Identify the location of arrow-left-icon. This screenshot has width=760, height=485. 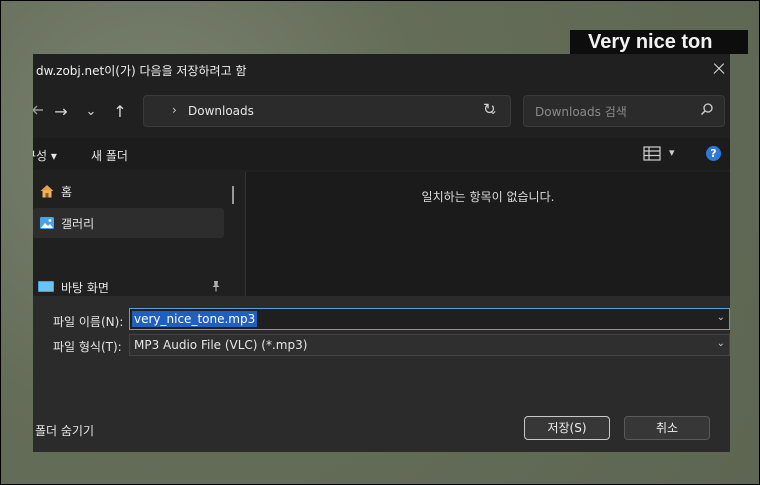
(41, 112).